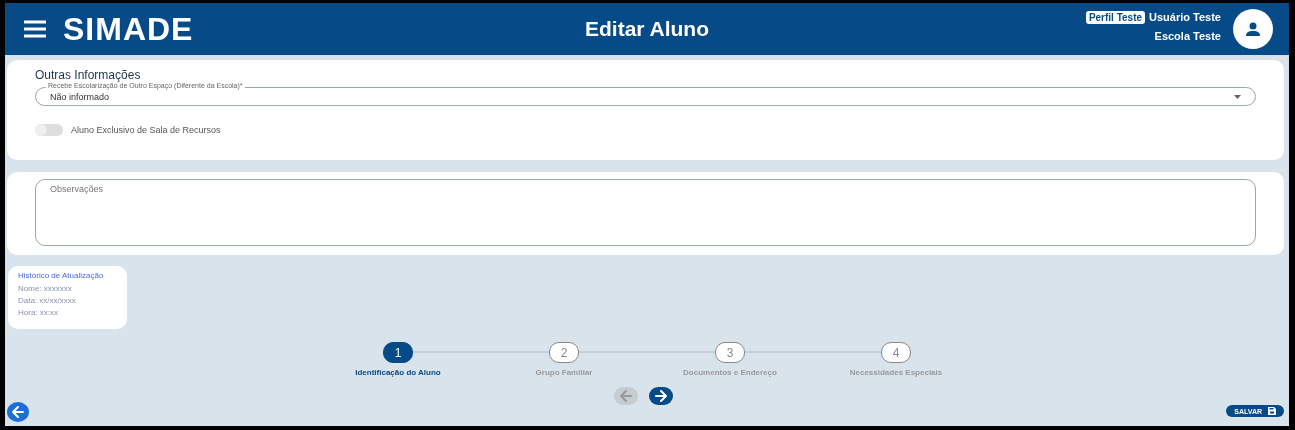 Image resolution: width=1295 pixels, height=430 pixels. Describe the element at coordinates (896, 352) in the screenshot. I see `step-number: 4` at that location.